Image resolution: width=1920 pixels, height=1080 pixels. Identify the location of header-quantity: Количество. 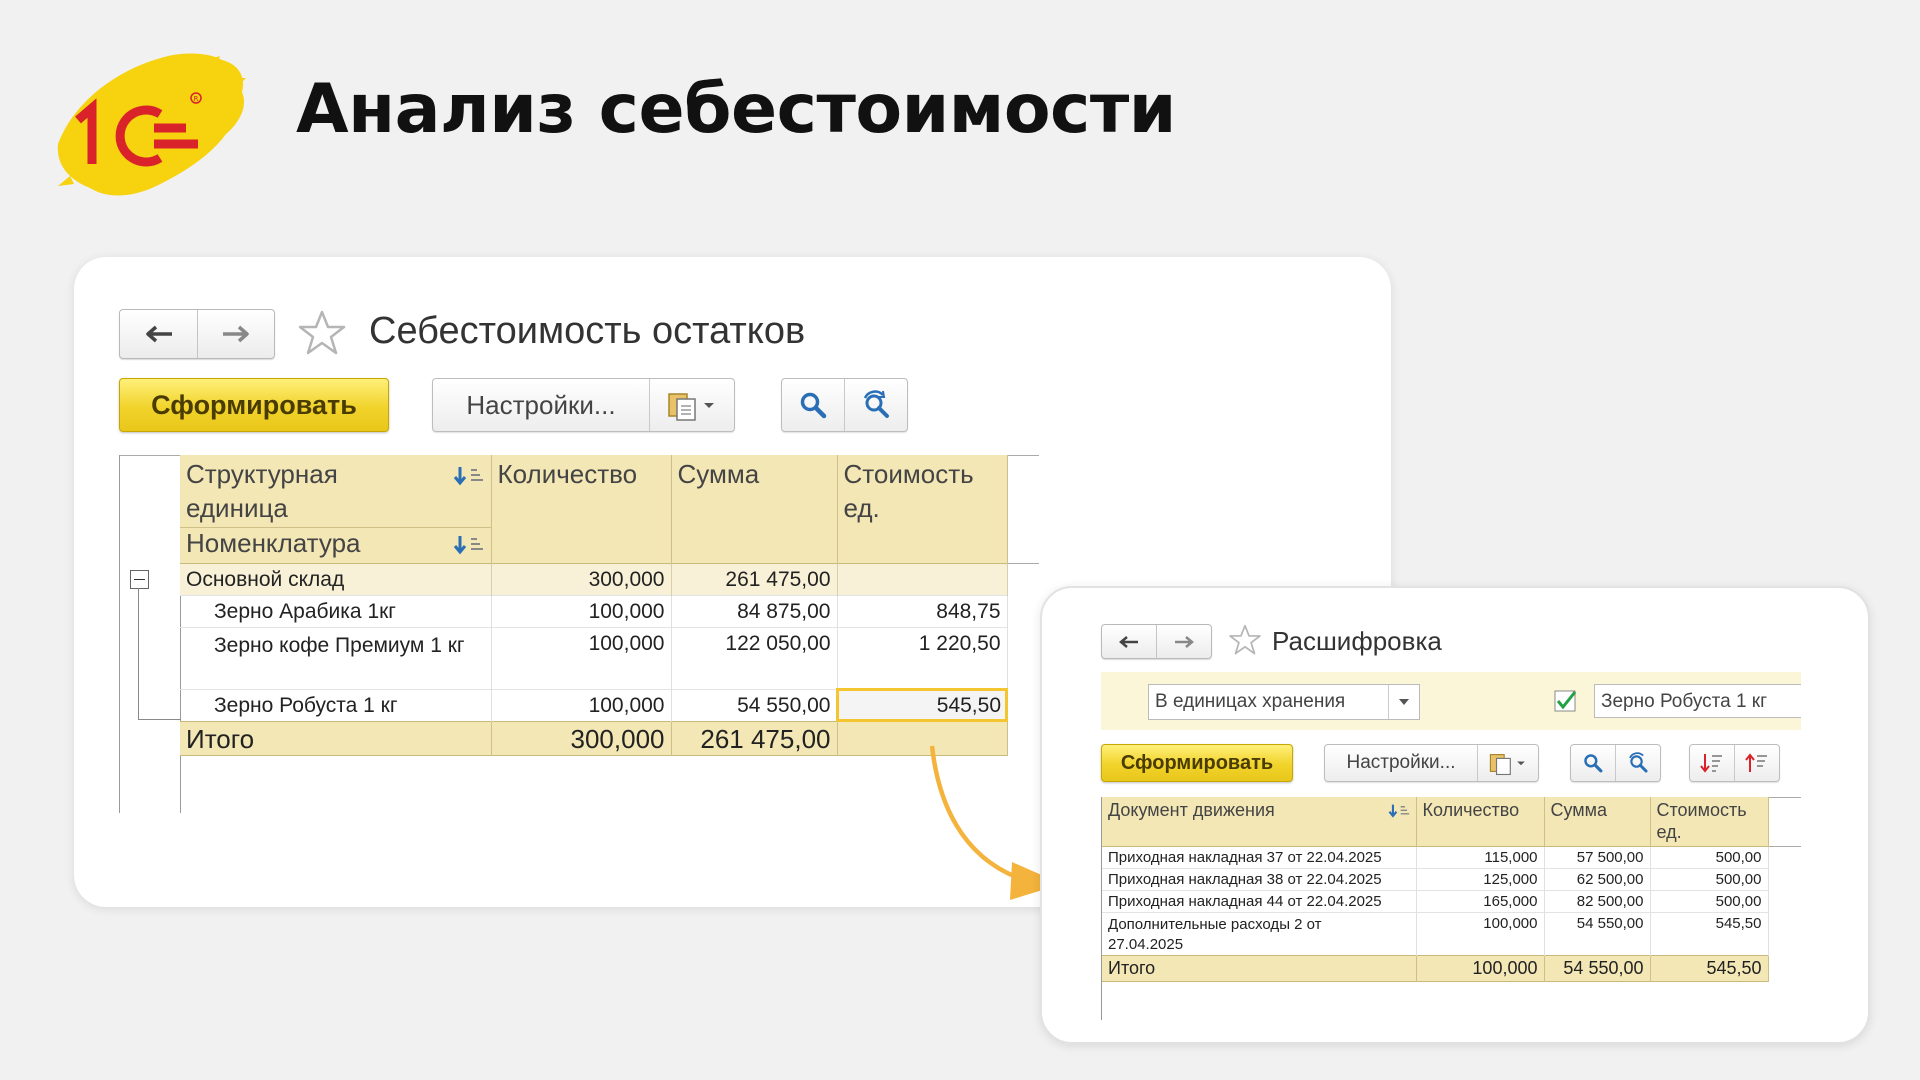
(581, 509).